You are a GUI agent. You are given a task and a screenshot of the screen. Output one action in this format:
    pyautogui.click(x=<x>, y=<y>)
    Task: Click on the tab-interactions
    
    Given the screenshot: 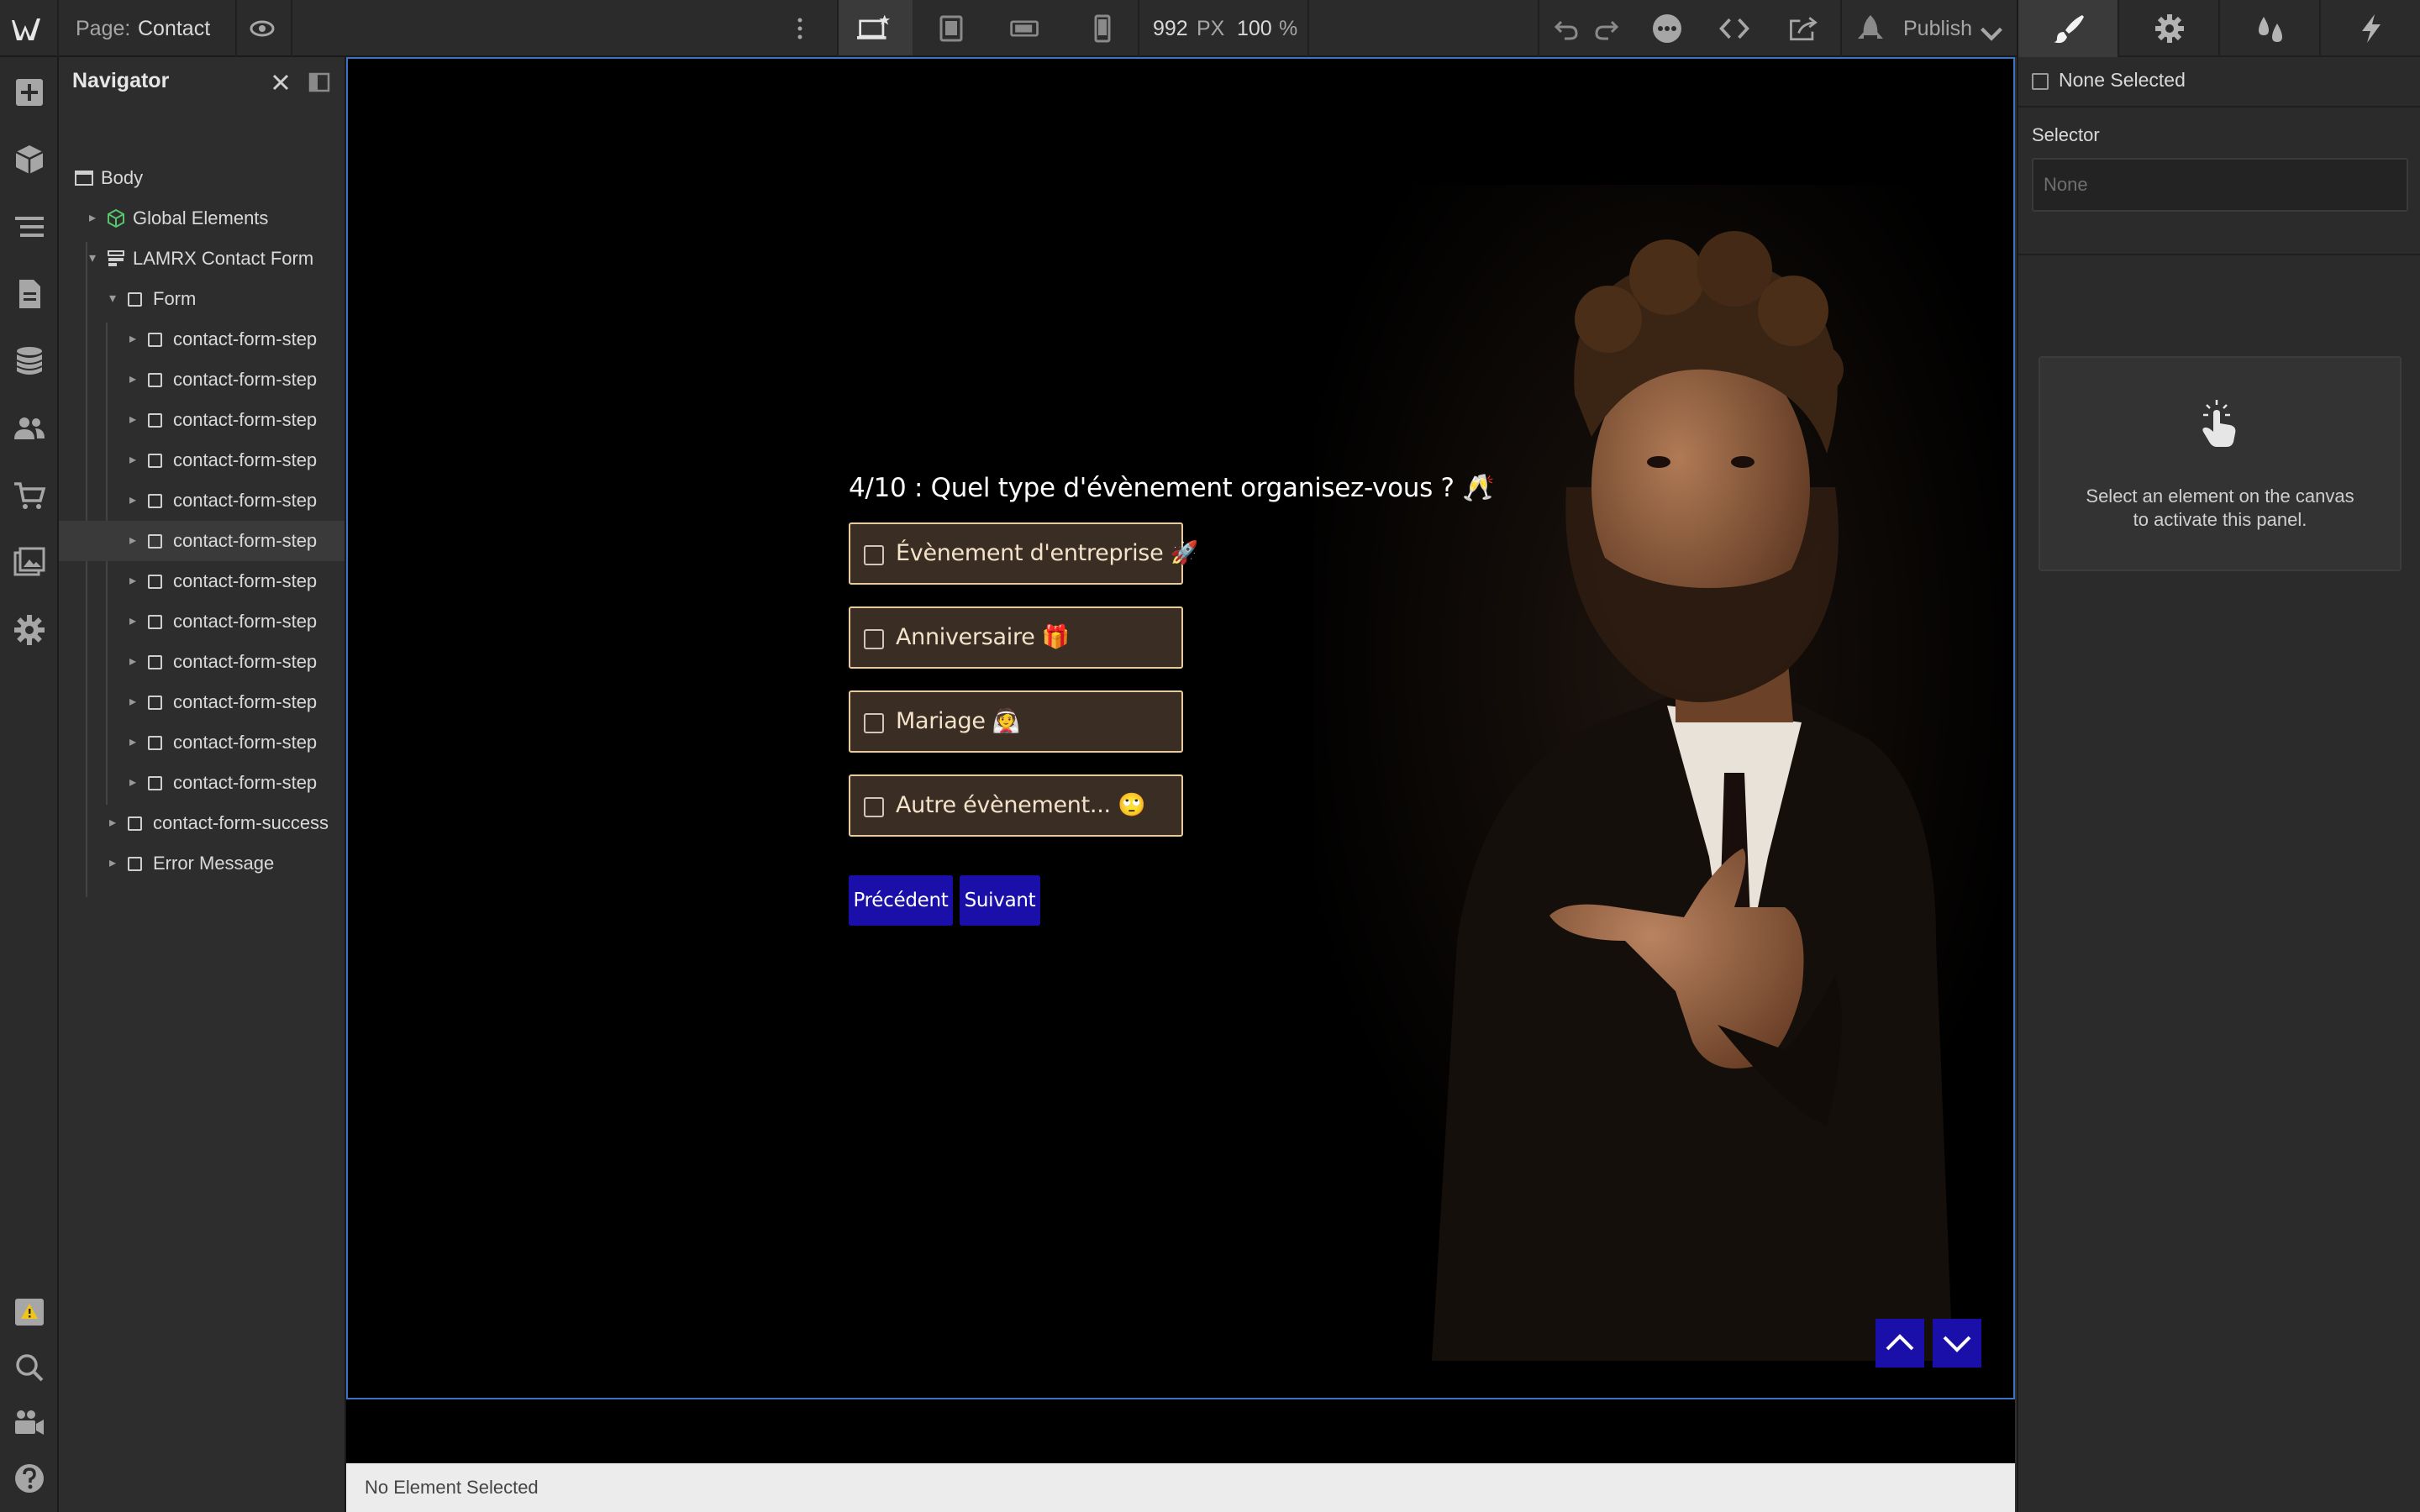 What is the action you would take?
    pyautogui.click(x=2370, y=28)
    